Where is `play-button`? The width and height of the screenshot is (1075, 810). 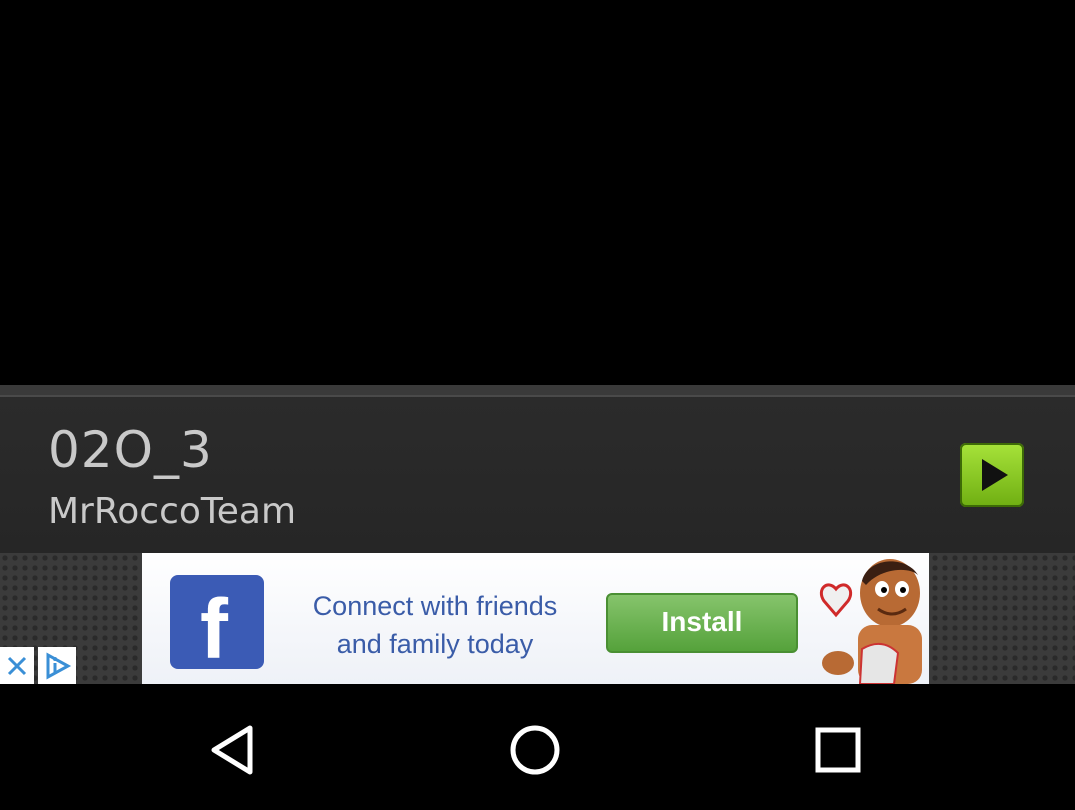 play-button is located at coordinates (992, 475).